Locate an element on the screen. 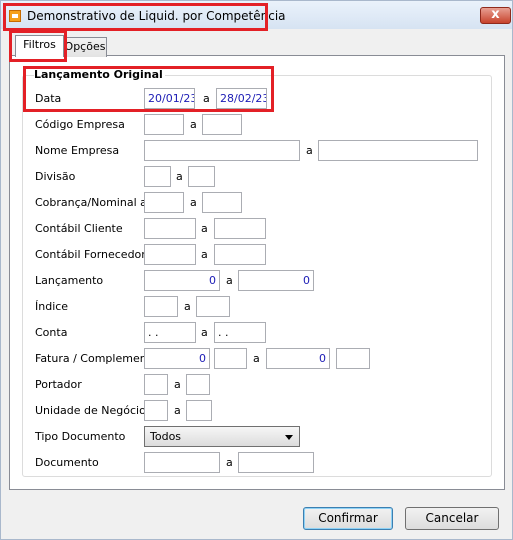 The height and width of the screenshot is (540, 513). contabil-fornecedor-from-input is located at coordinates (170, 254).